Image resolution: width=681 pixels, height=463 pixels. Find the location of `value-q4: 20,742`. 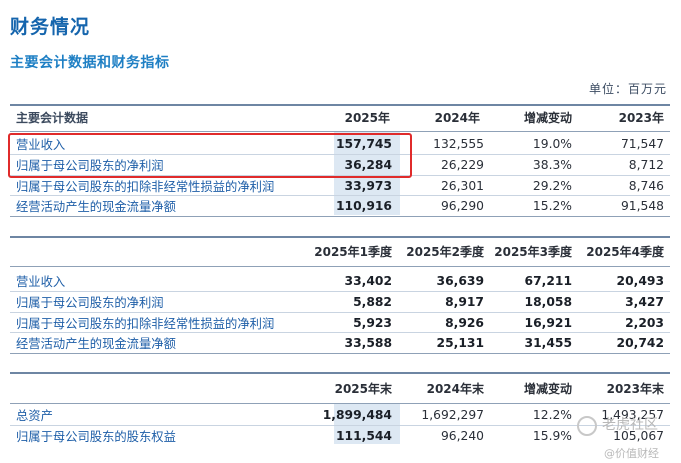

value-q4: 20,742 is located at coordinates (640, 342).